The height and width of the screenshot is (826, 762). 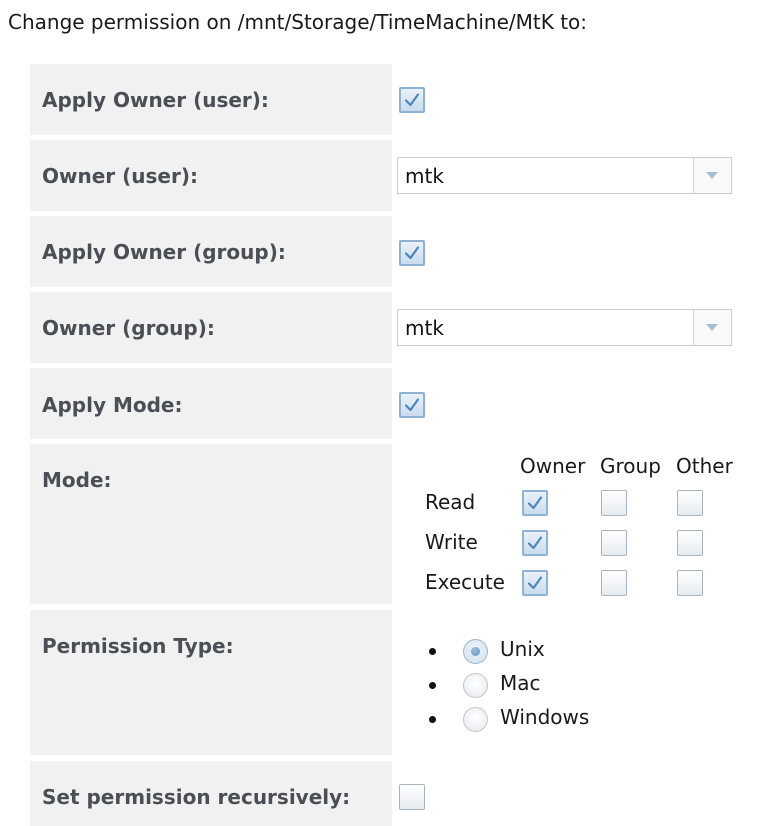 I want to click on apply-mode-checkbox, so click(x=412, y=405).